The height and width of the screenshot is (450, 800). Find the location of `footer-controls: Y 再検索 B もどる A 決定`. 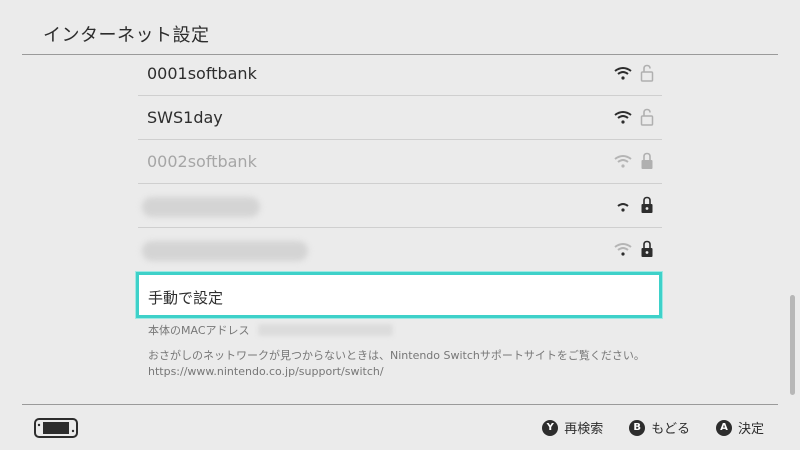

footer-controls: Y 再検索 B もどる A 決定 is located at coordinates (653, 427).